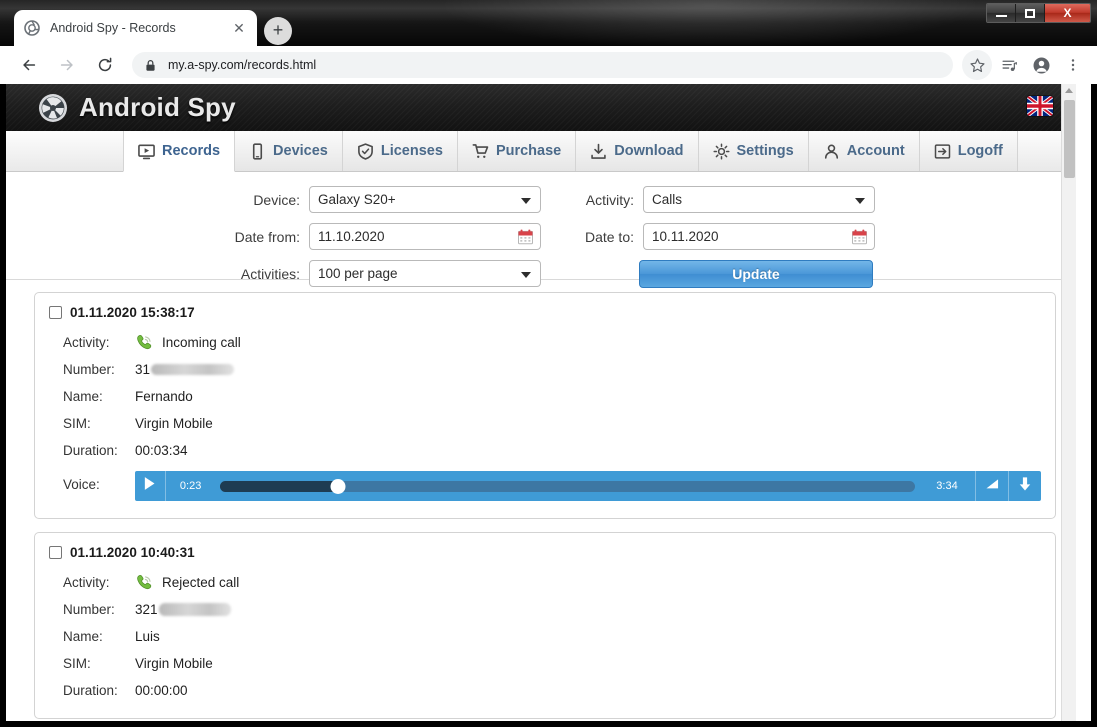  What do you see at coordinates (137, 107) in the screenshot?
I see `site-logo: Android Spy` at bounding box center [137, 107].